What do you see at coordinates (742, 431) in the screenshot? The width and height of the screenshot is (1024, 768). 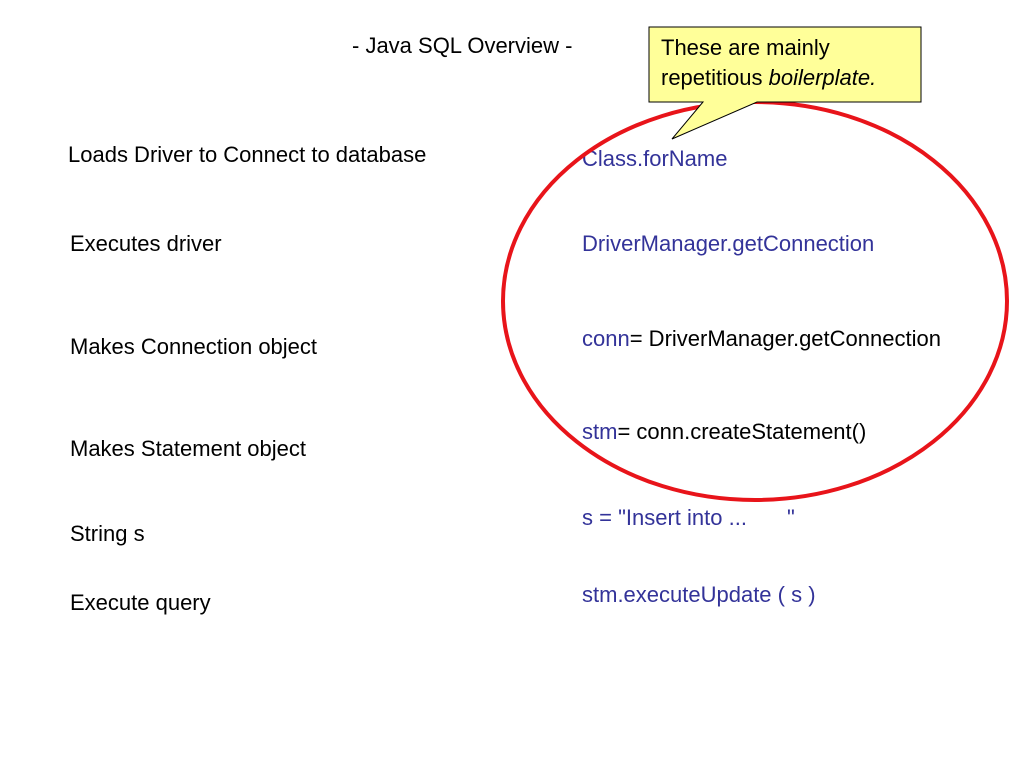 I see `code-black-part: = conn.createStatement()` at bounding box center [742, 431].